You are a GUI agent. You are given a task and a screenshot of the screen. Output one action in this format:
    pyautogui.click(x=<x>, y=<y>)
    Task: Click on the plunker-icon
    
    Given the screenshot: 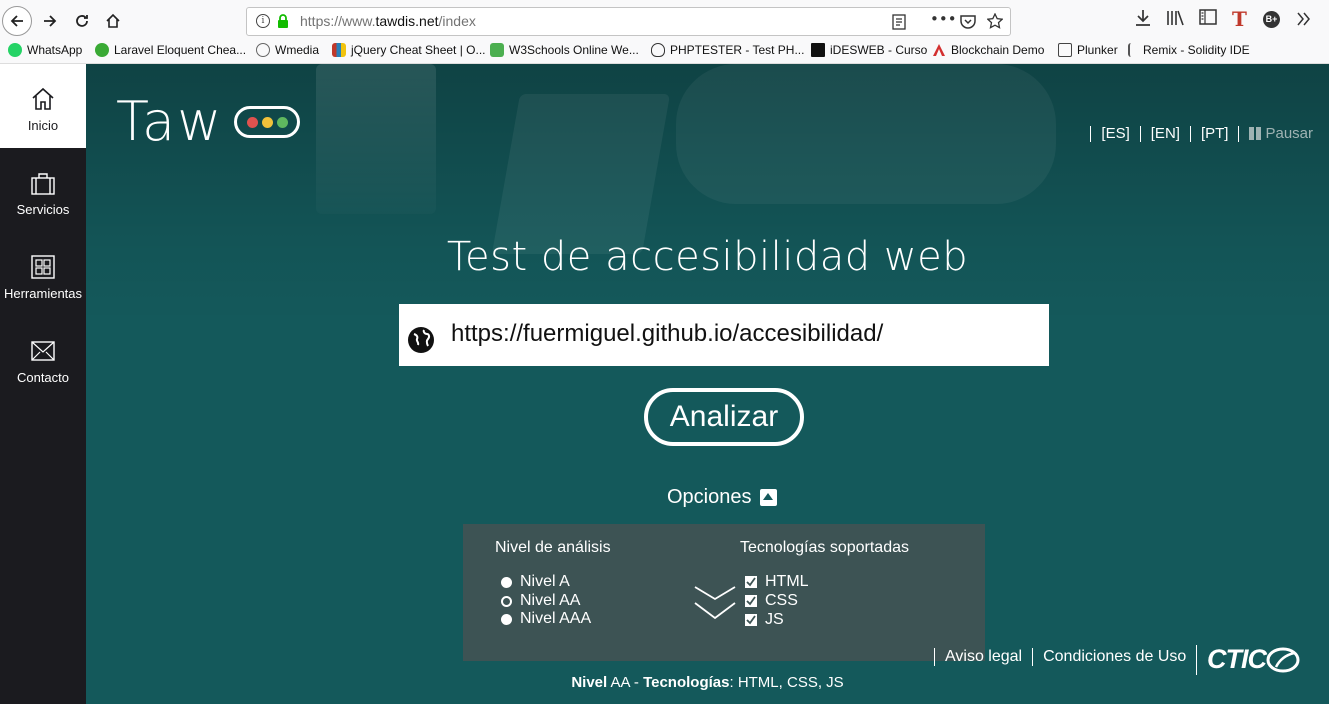 What is the action you would take?
    pyautogui.click(x=1065, y=50)
    